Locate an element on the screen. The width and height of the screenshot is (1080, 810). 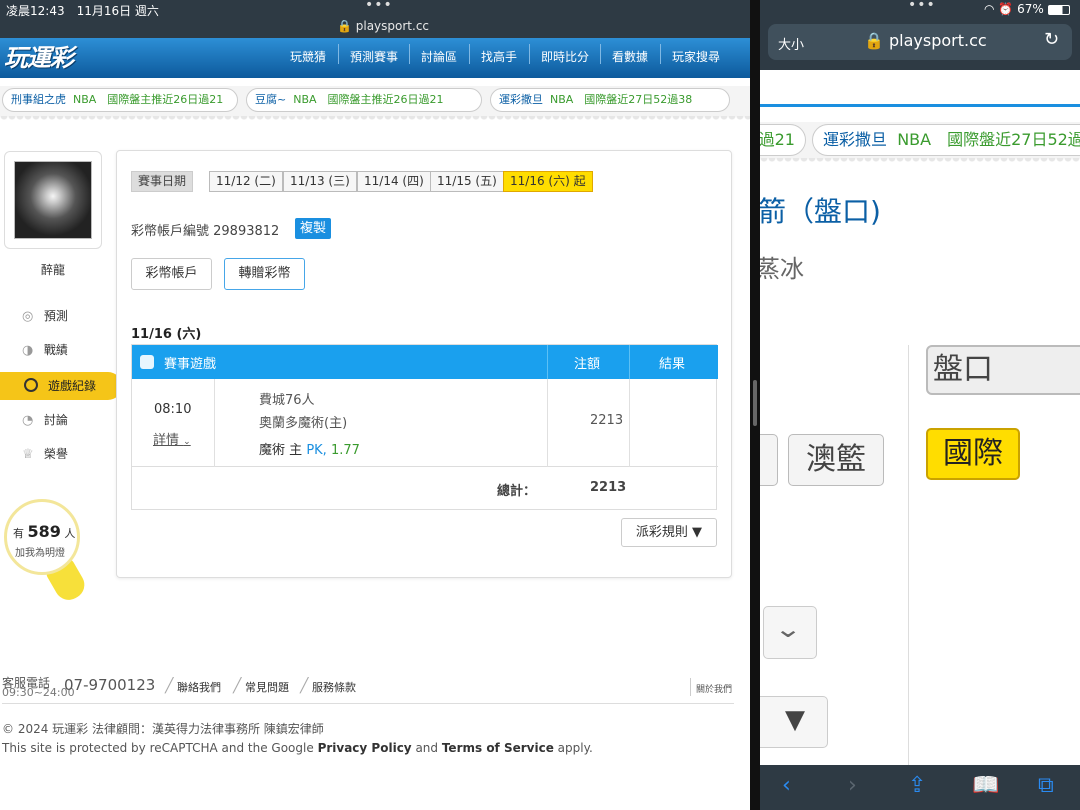
copyright: © 2024 玩運彩 法律顧問：漢英得力法律事務所 陳鎮宏律師 is located at coordinates (163, 729).